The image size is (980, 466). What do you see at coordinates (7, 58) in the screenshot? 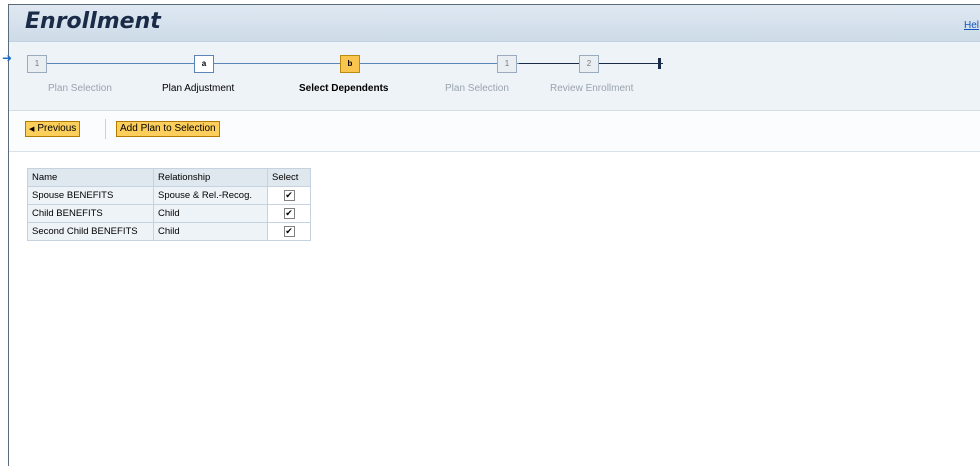
I see `roadmap-start-icon: ➜` at bounding box center [7, 58].